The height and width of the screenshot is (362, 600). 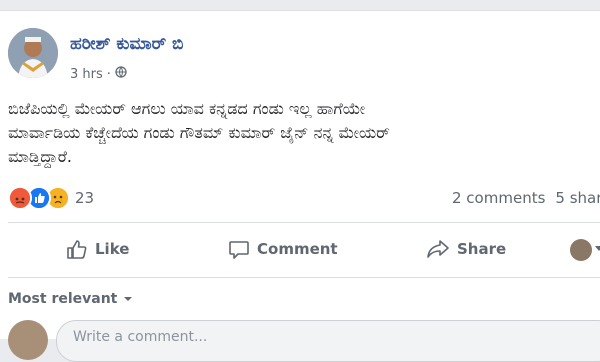 I want to click on shares-count-link: 5 shares, so click(x=577, y=198).